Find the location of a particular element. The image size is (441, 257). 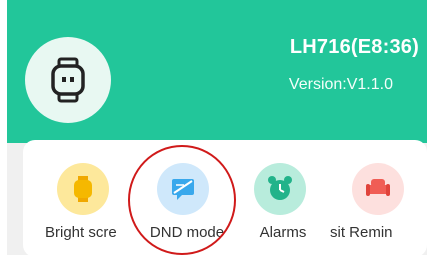

bright-screen-icon is located at coordinates (83, 189).